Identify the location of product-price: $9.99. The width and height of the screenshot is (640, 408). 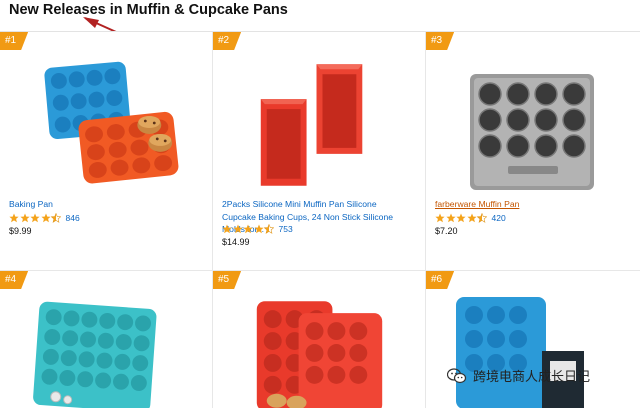
(20, 231).